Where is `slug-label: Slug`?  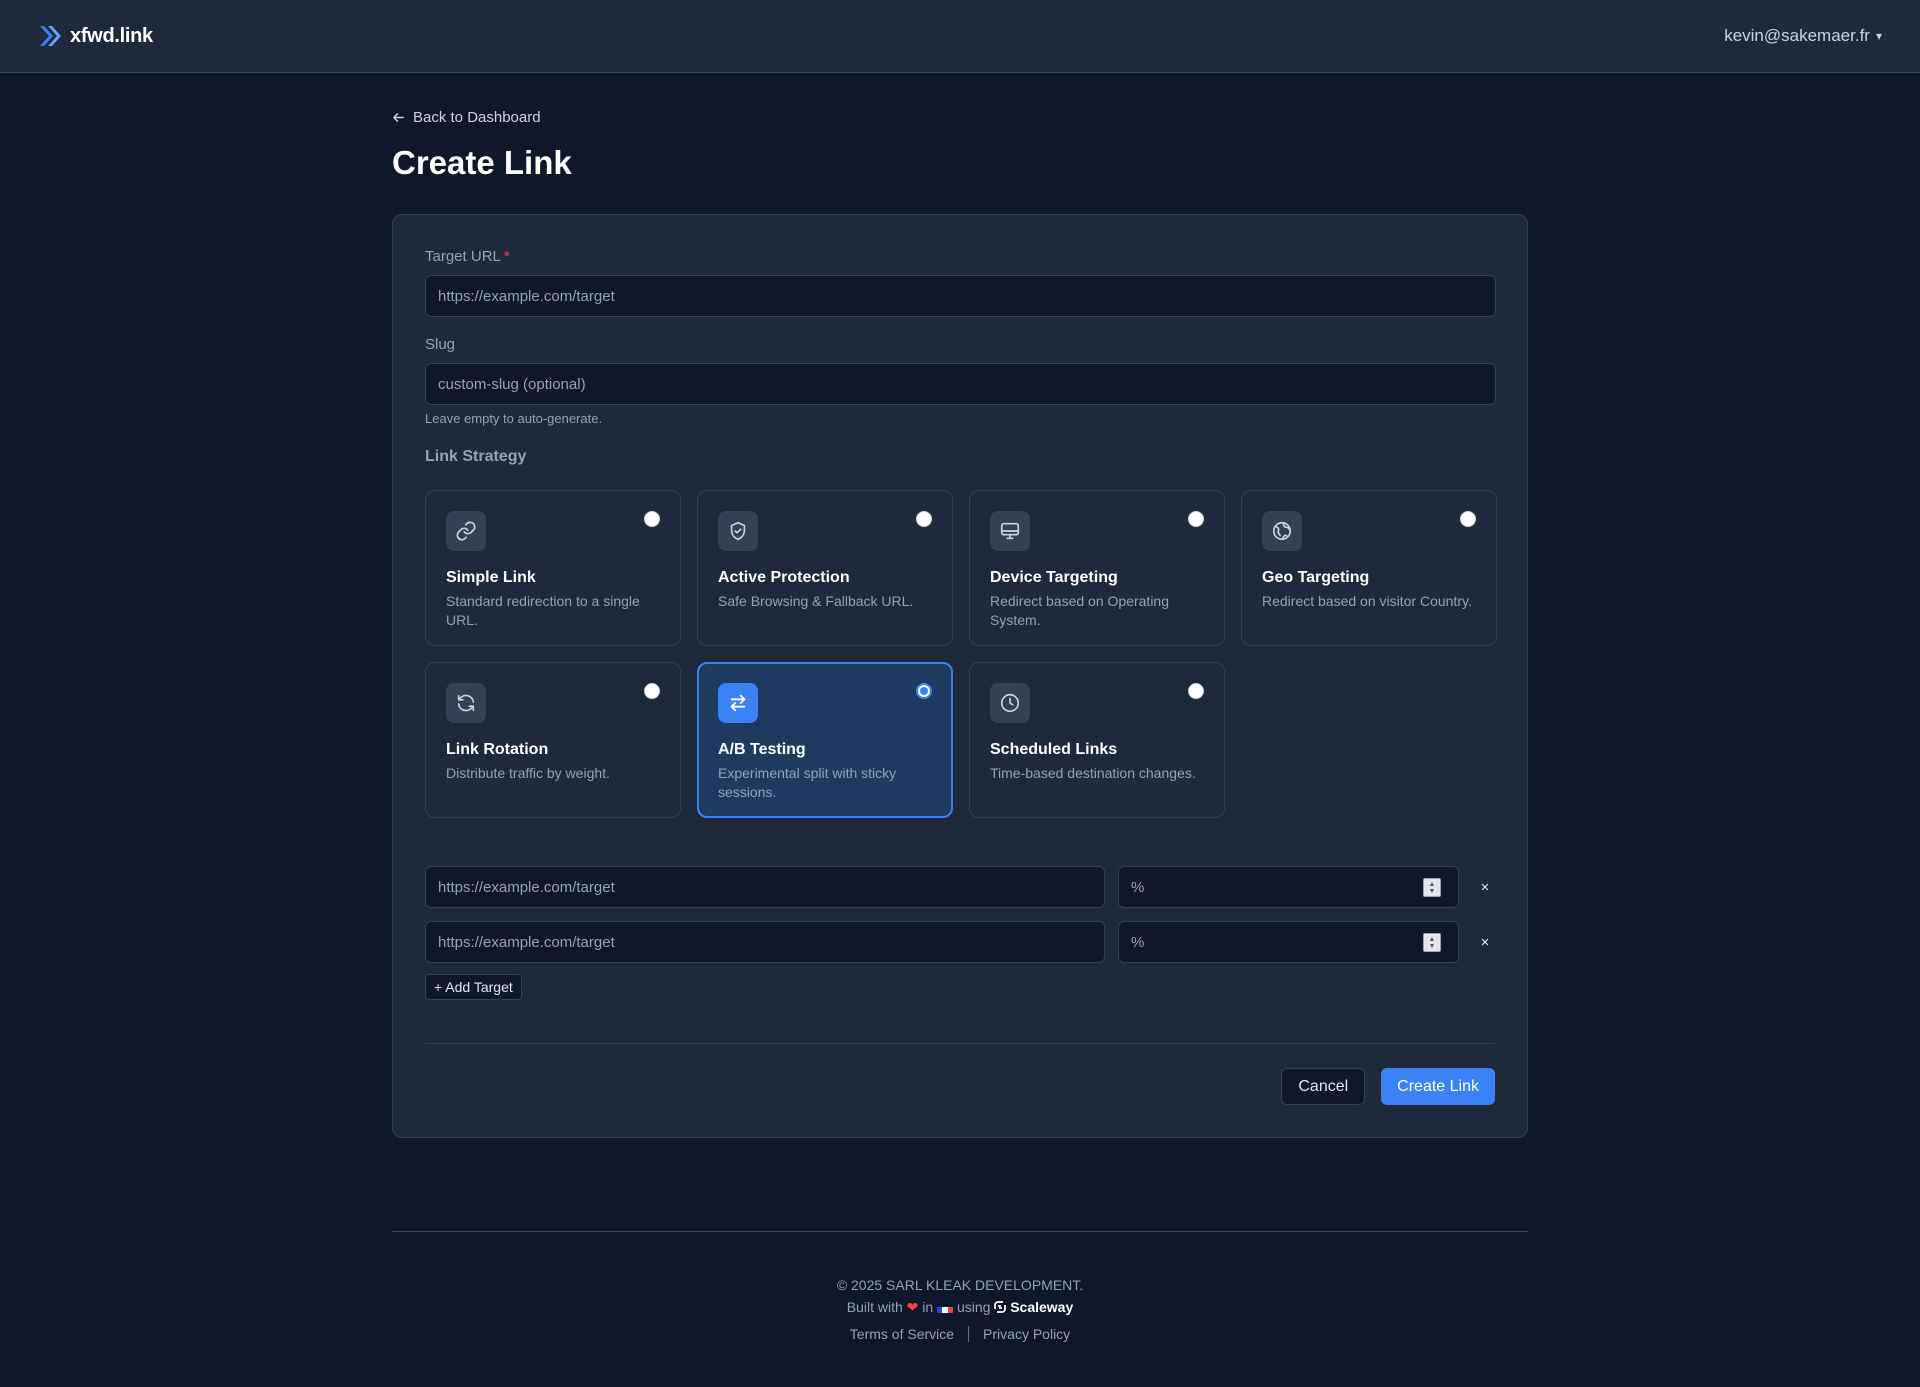
slug-label: Slug is located at coordinates (440, 344).